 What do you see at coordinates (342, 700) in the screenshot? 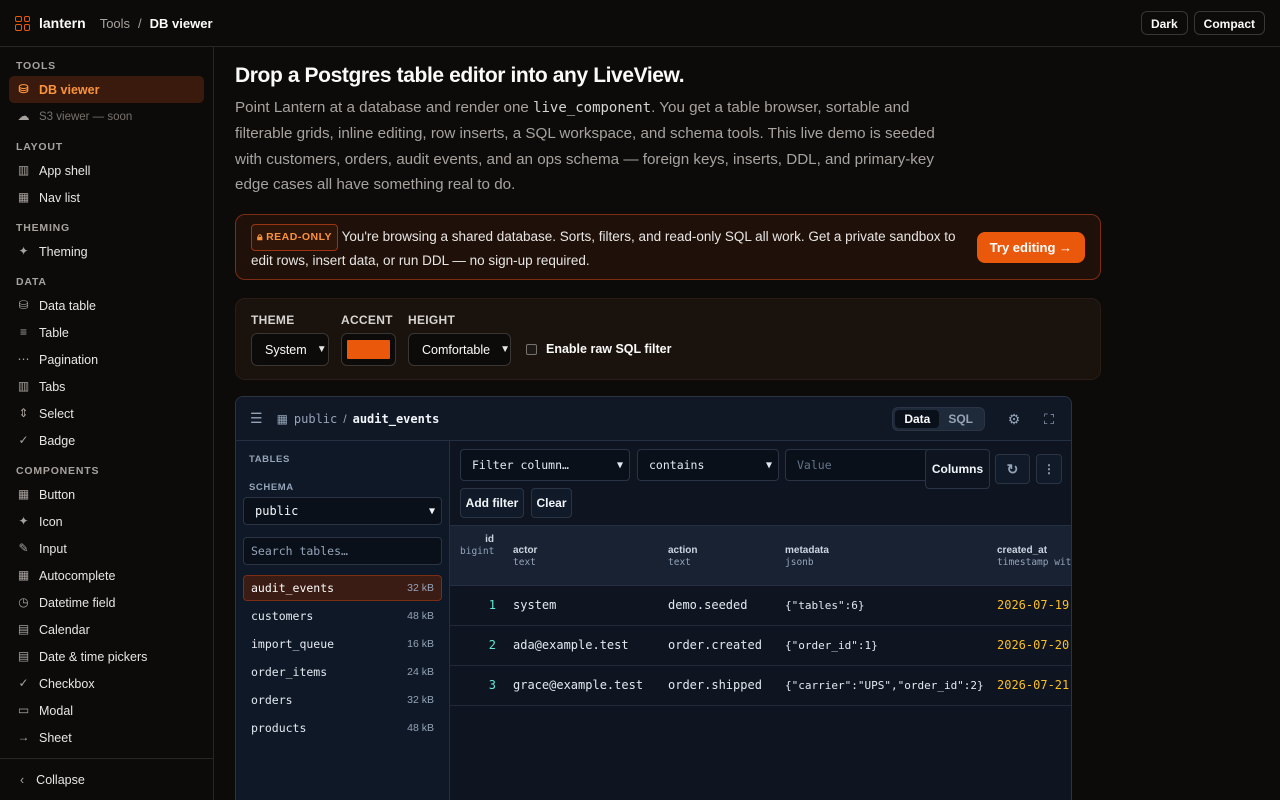
I see `table-list-item: orders 32 kB` at bounding box center [342, 700].